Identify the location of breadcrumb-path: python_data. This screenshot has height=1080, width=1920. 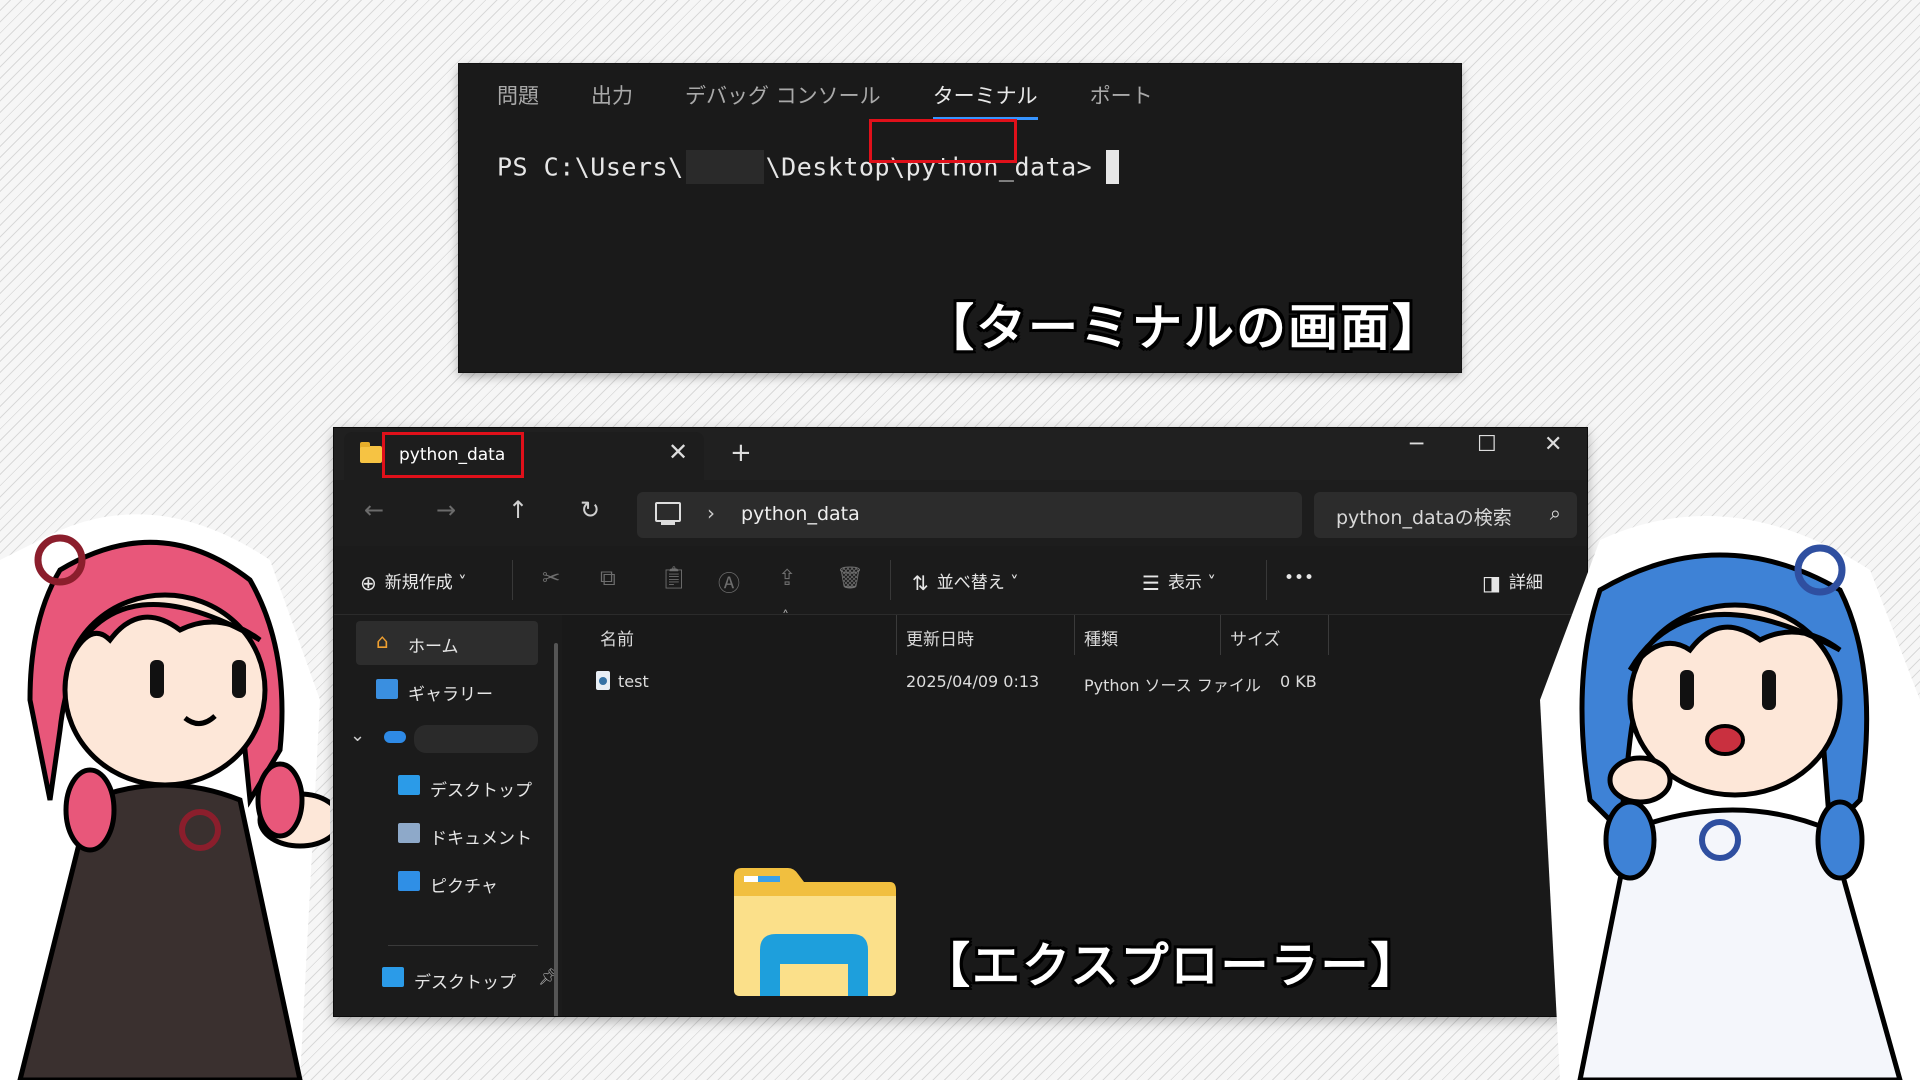
(800, 514).